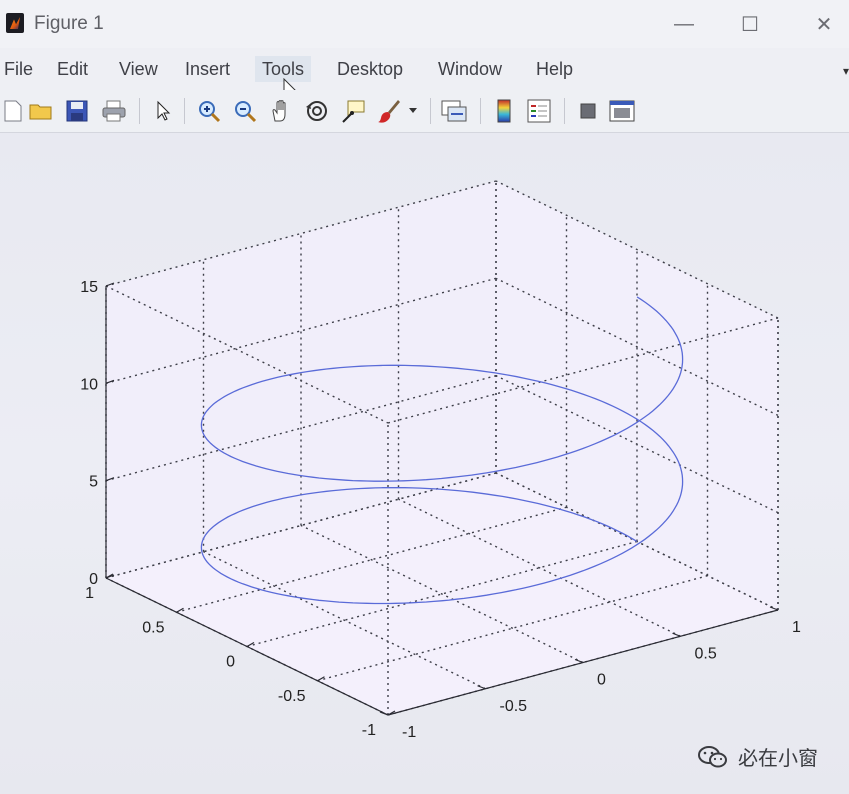  I want to click on window-title: Figure 1, so click(69, 23).